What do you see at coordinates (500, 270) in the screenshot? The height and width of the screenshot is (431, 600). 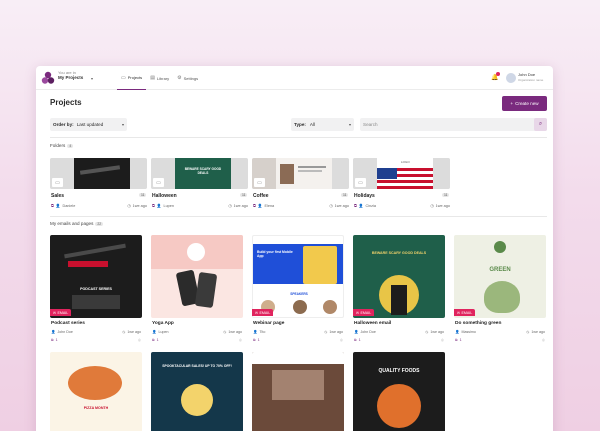 I see `thumb-green-text: GREEN` at bounding box center [500, 270].